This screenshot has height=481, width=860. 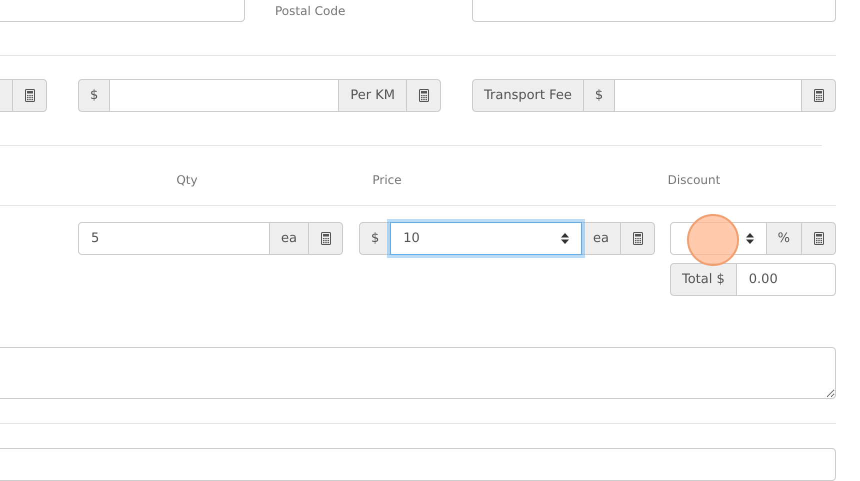 I want to click on number-field: 10, so click(x=486, y=238).